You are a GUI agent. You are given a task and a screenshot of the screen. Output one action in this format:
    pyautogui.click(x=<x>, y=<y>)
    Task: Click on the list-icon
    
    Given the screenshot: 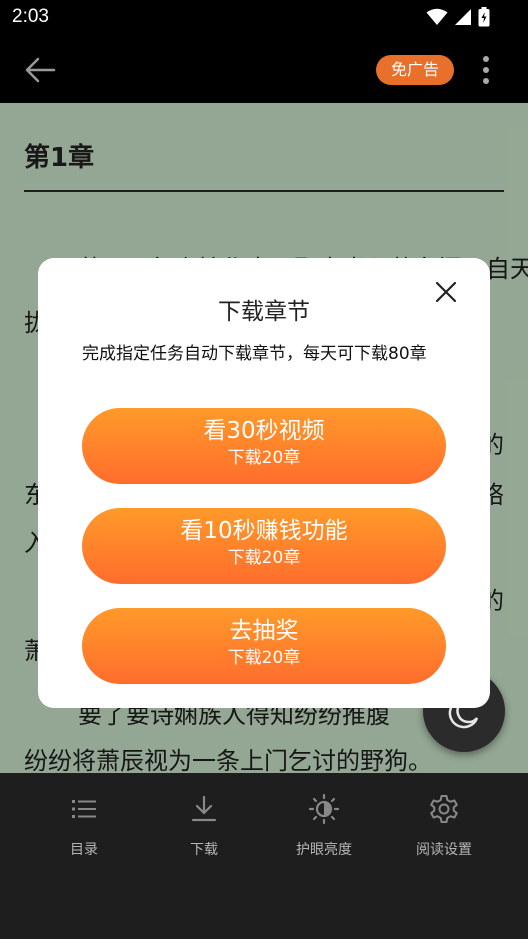 What is the action you would take?
    pyautogui.click(x=84, y=809)
    